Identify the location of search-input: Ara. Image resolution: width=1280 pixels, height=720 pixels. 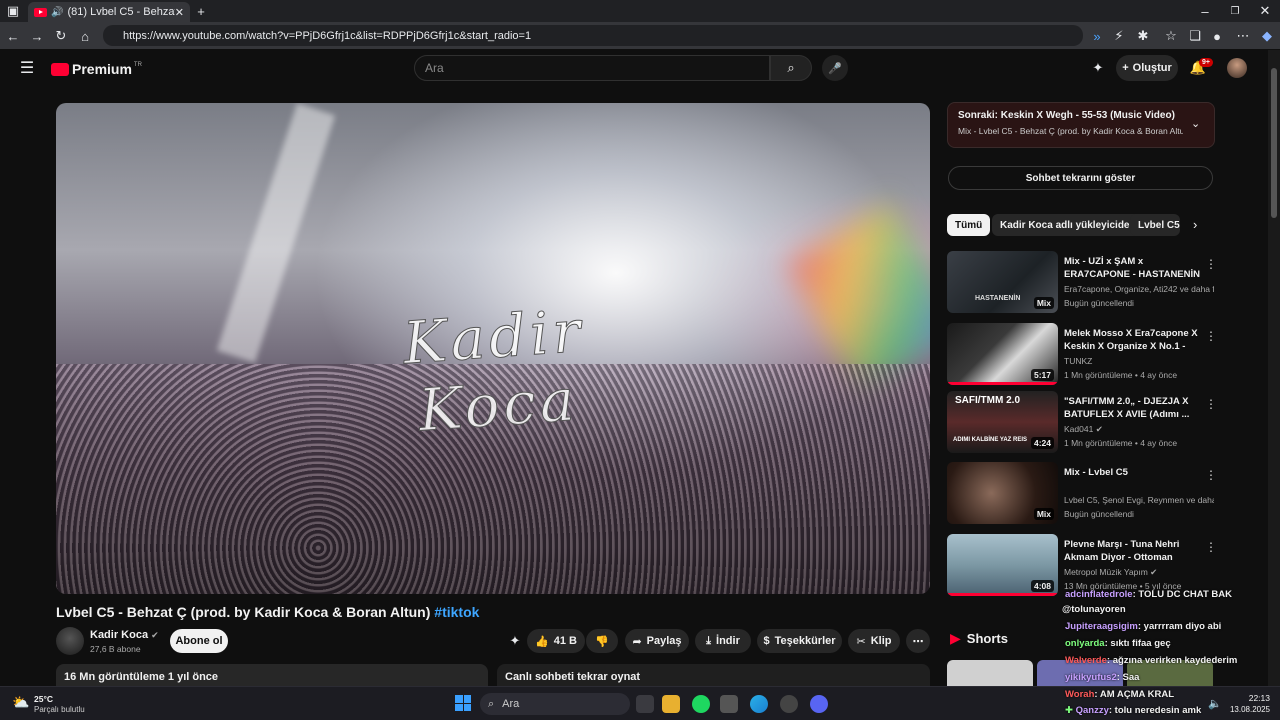
(592, 68).